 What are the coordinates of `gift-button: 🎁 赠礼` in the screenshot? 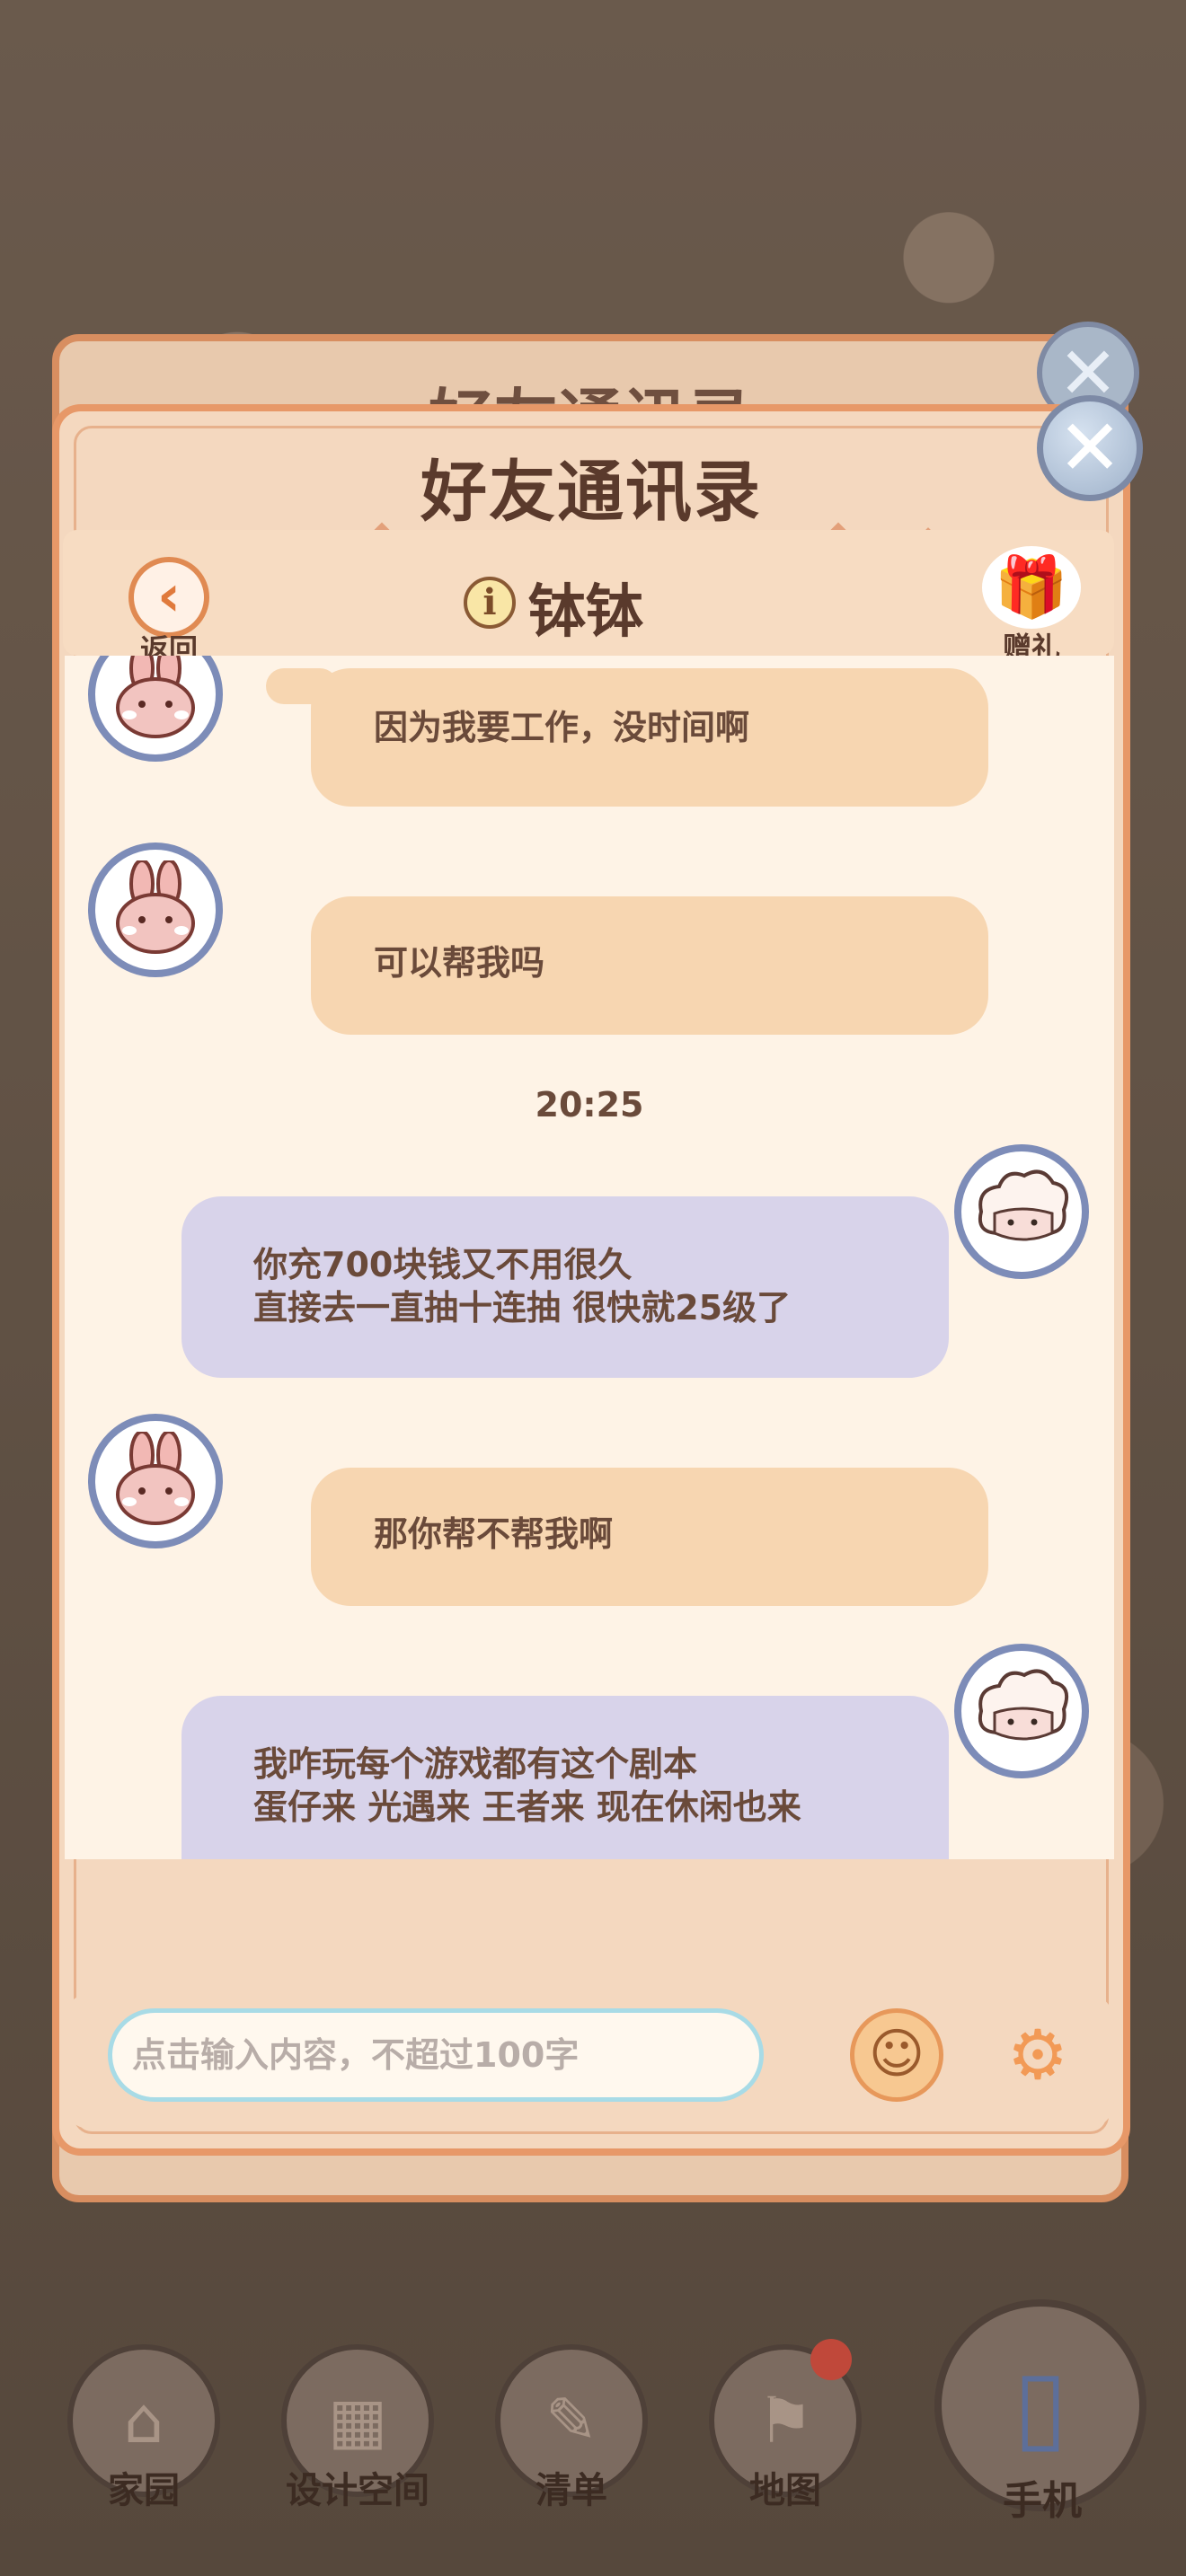 It's located at (1031, 605).